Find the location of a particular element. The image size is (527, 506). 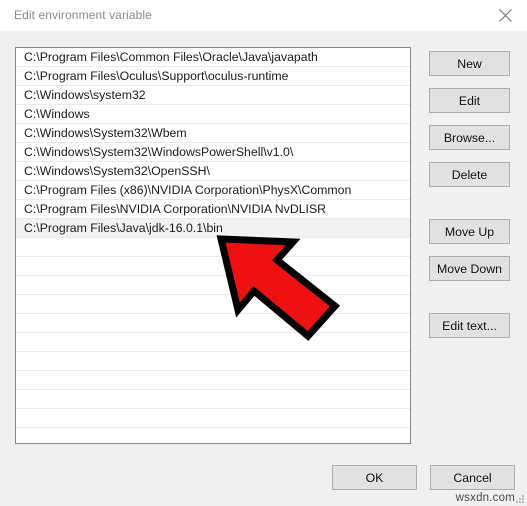

ok-button: OK is located at coordinates (374, 477).